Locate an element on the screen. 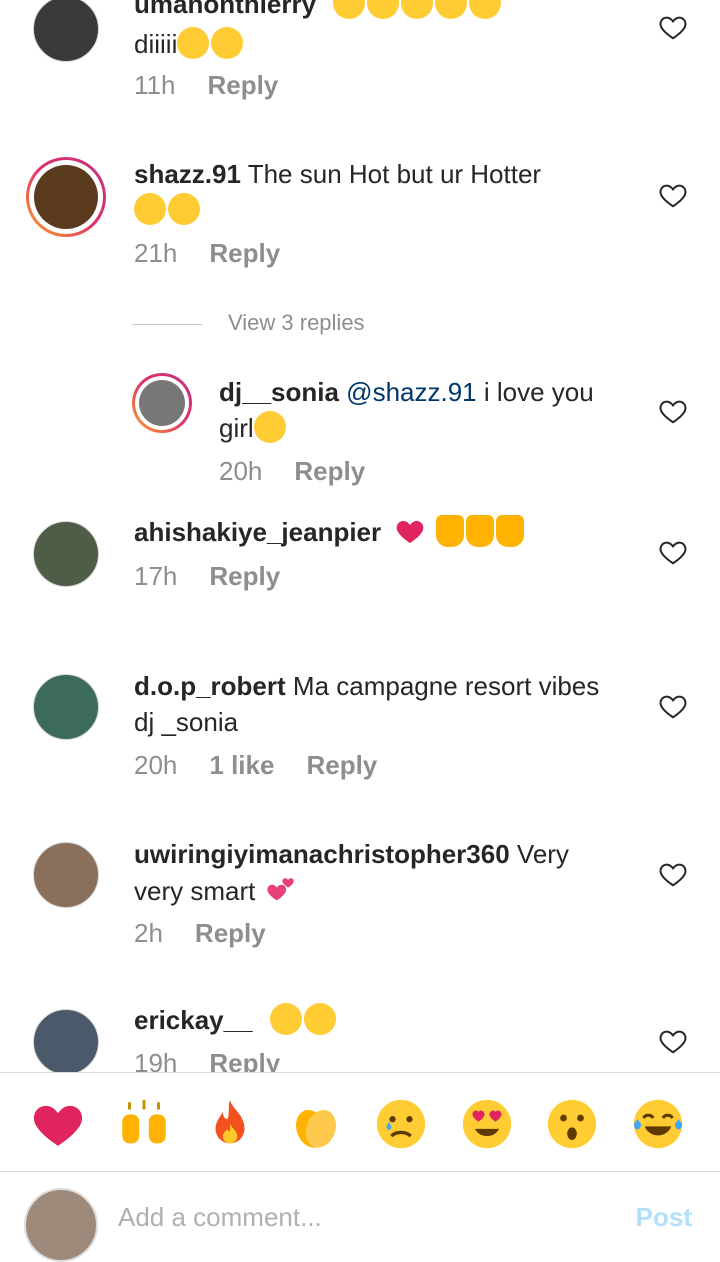  comment-username: shazz.91 is located at coordinates (187, 174).